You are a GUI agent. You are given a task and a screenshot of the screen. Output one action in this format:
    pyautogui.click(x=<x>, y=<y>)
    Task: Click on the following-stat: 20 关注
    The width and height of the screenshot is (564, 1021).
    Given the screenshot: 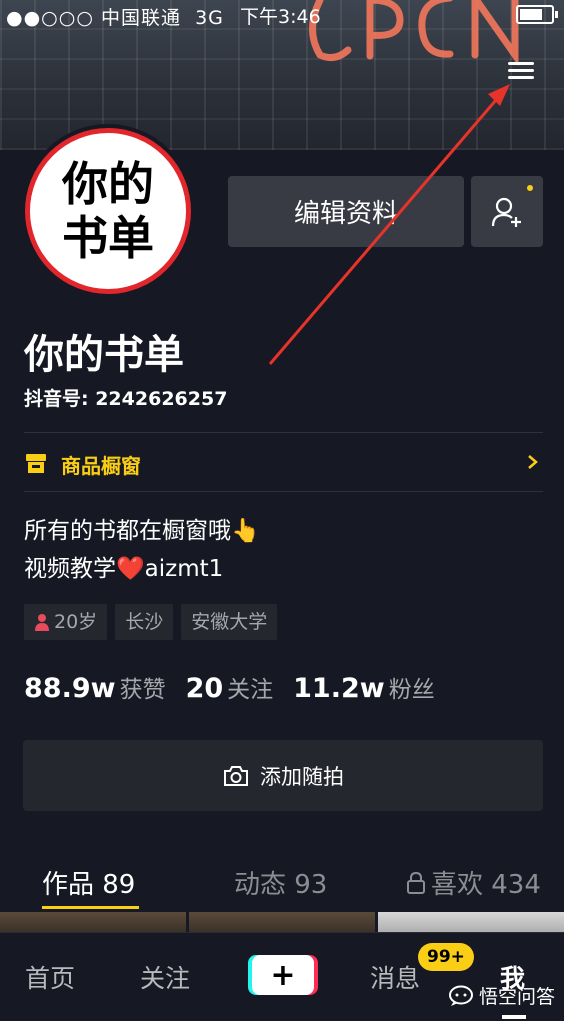 What is the action you would take?
    pyautogui.click(x=230, y=687)
    